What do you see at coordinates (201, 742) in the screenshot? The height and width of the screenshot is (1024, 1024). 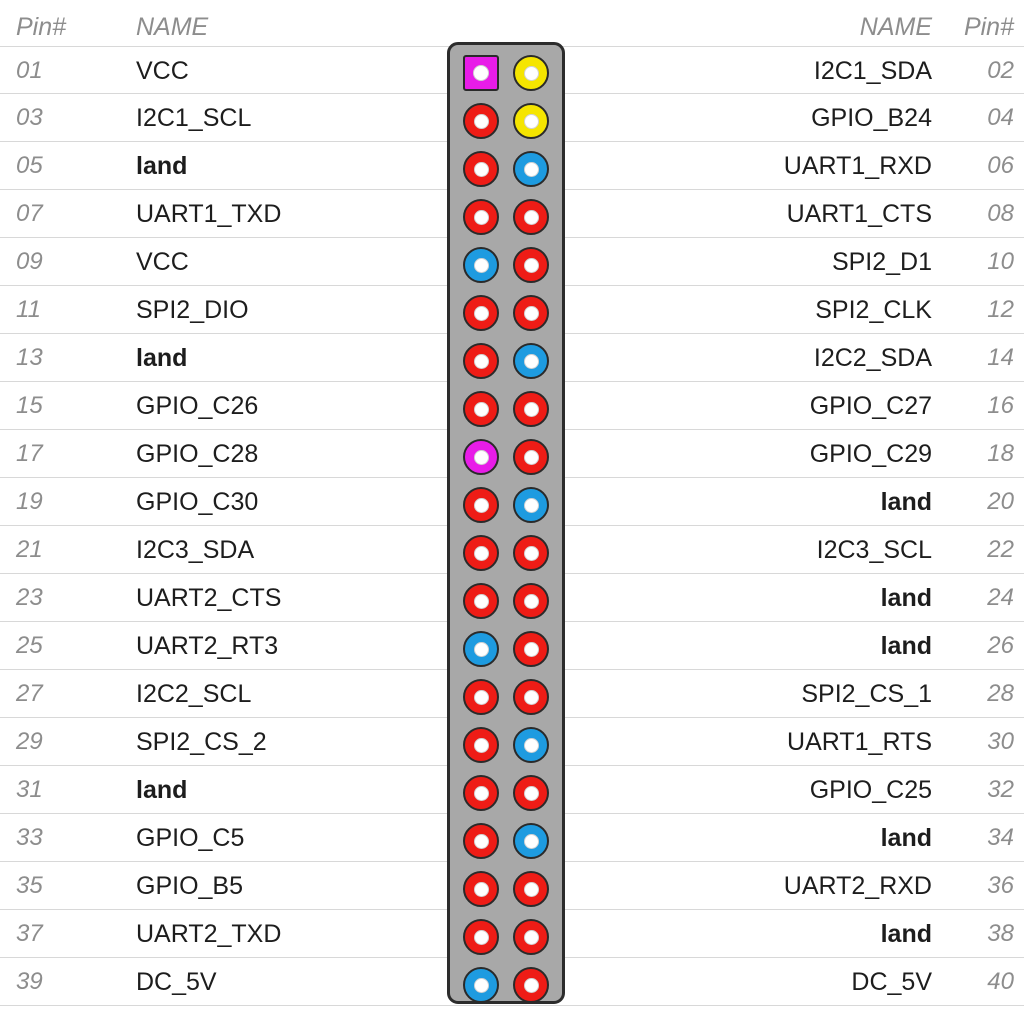 I see `name_left: SPI2_CS_2` at bounding box center [201, 742].